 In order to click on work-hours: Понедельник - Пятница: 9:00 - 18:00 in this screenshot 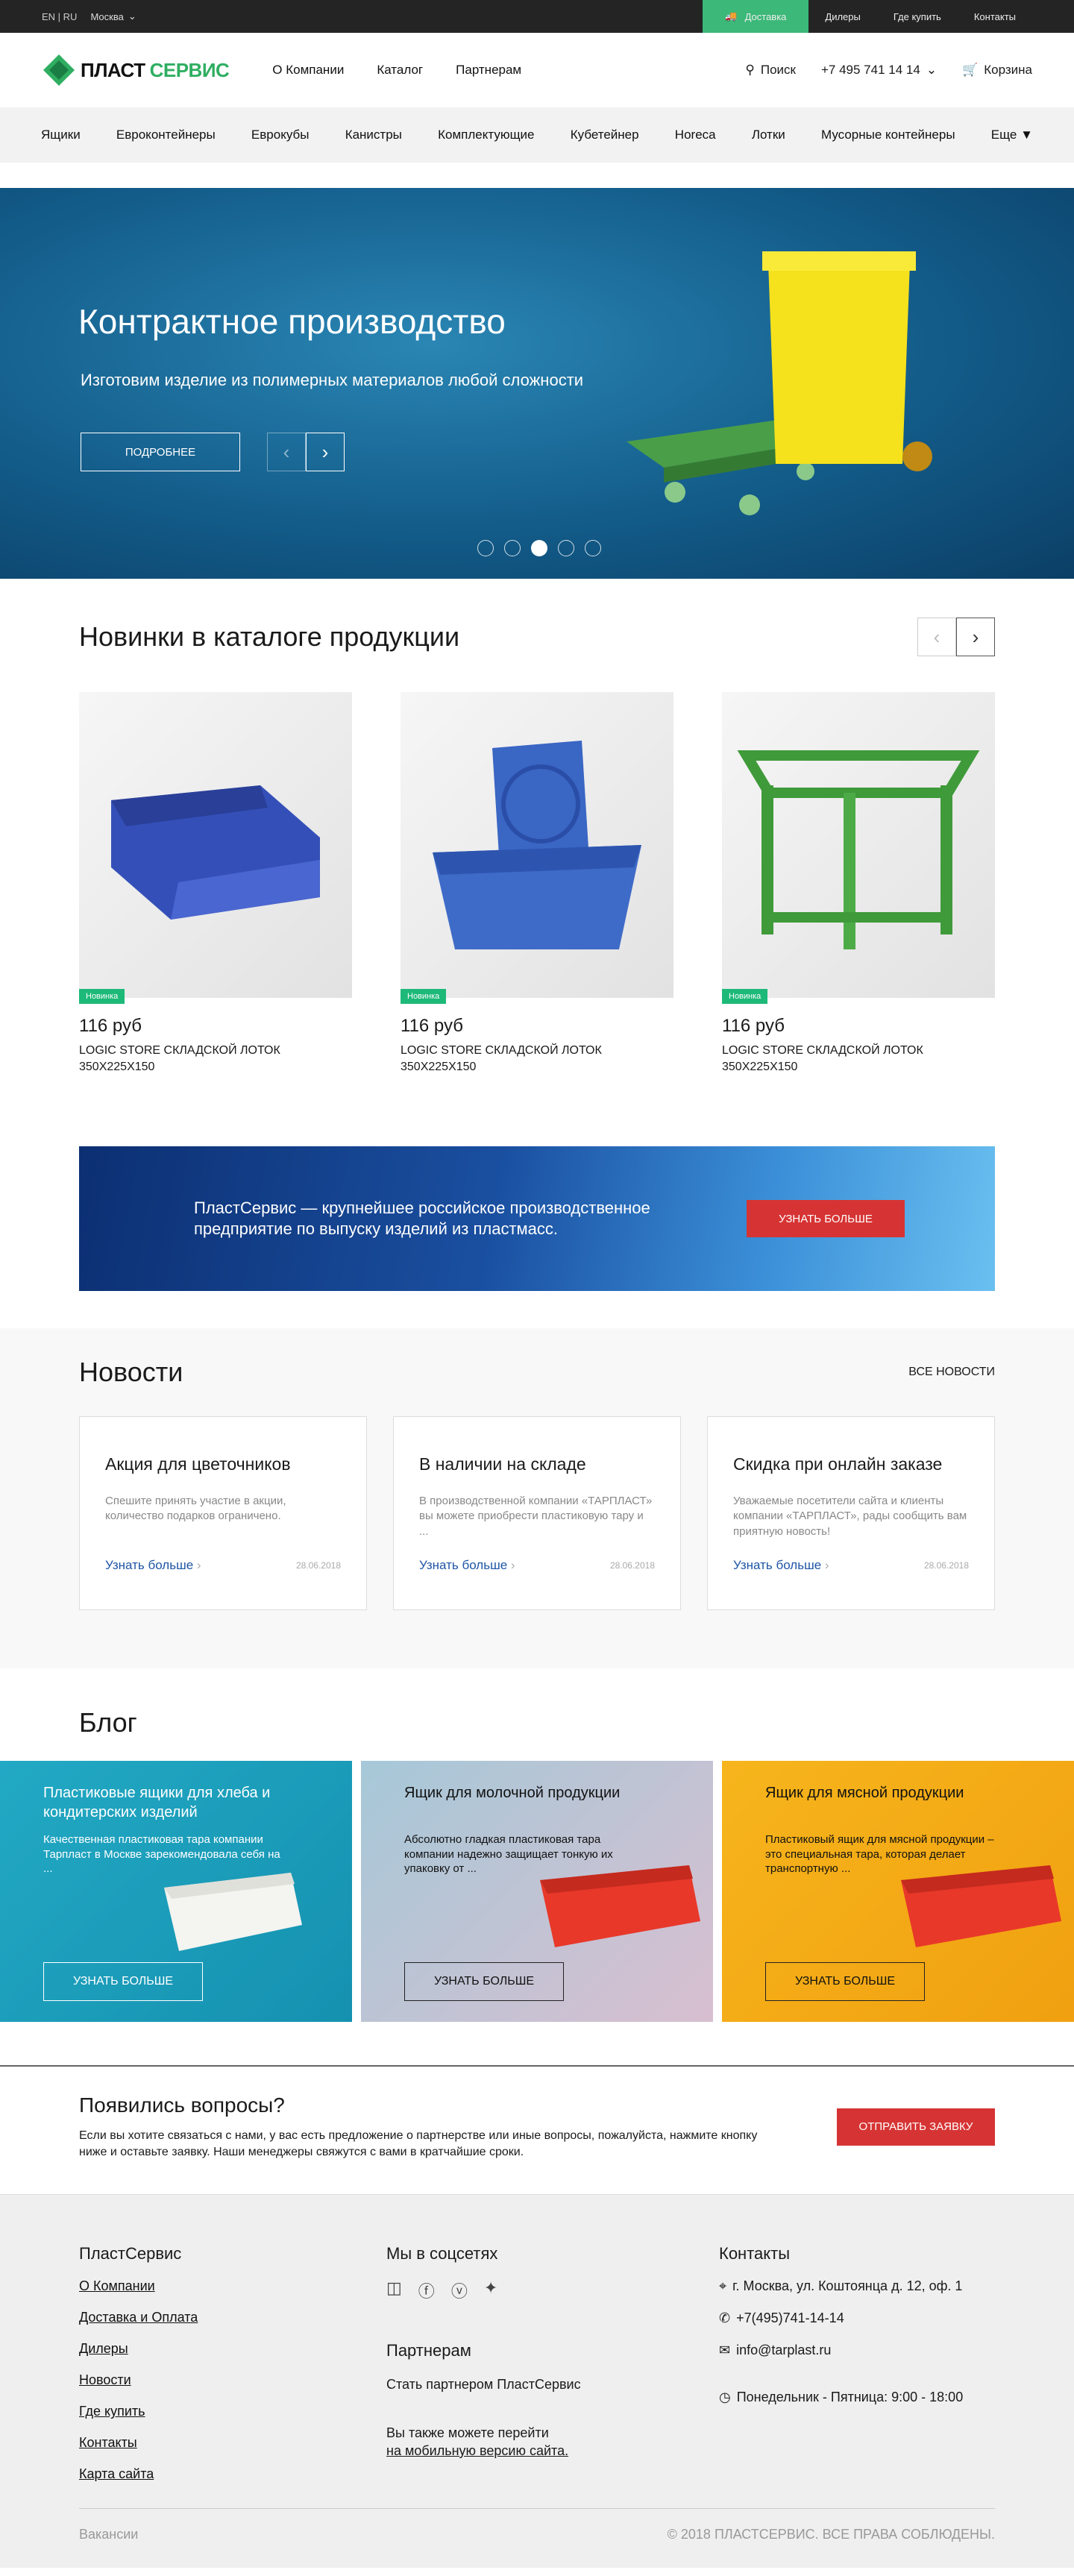, I will do `click(850, 2398)`.